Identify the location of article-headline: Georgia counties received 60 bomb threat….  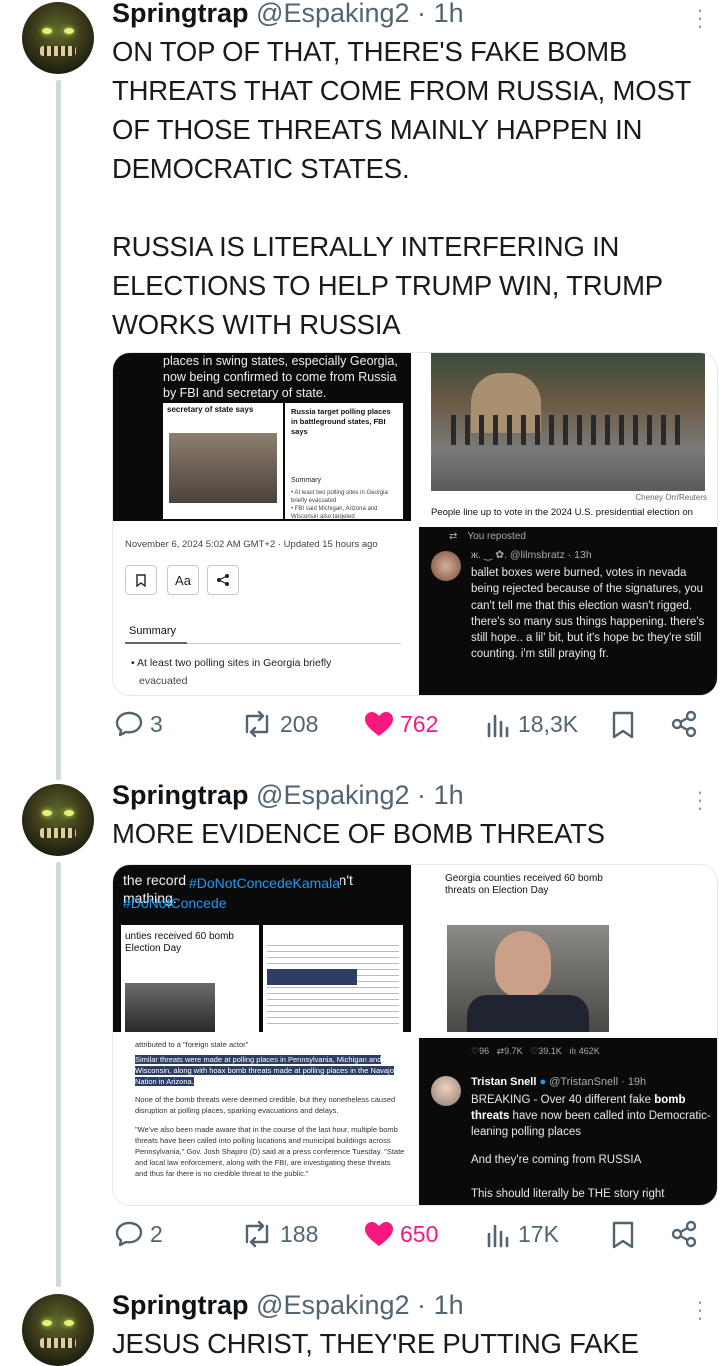
(524, 884).